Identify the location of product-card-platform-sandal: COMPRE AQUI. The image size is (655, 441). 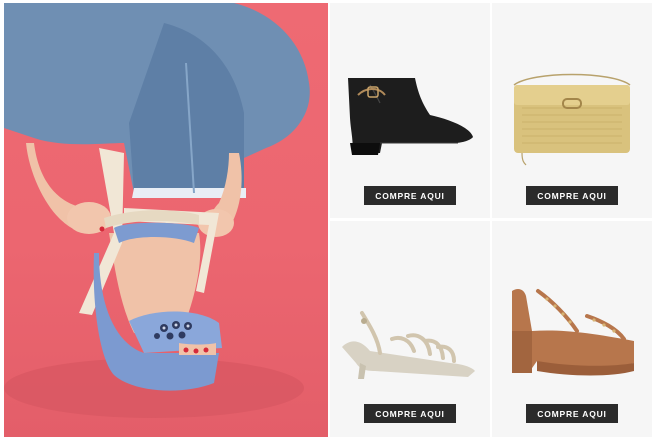
(572, 329).